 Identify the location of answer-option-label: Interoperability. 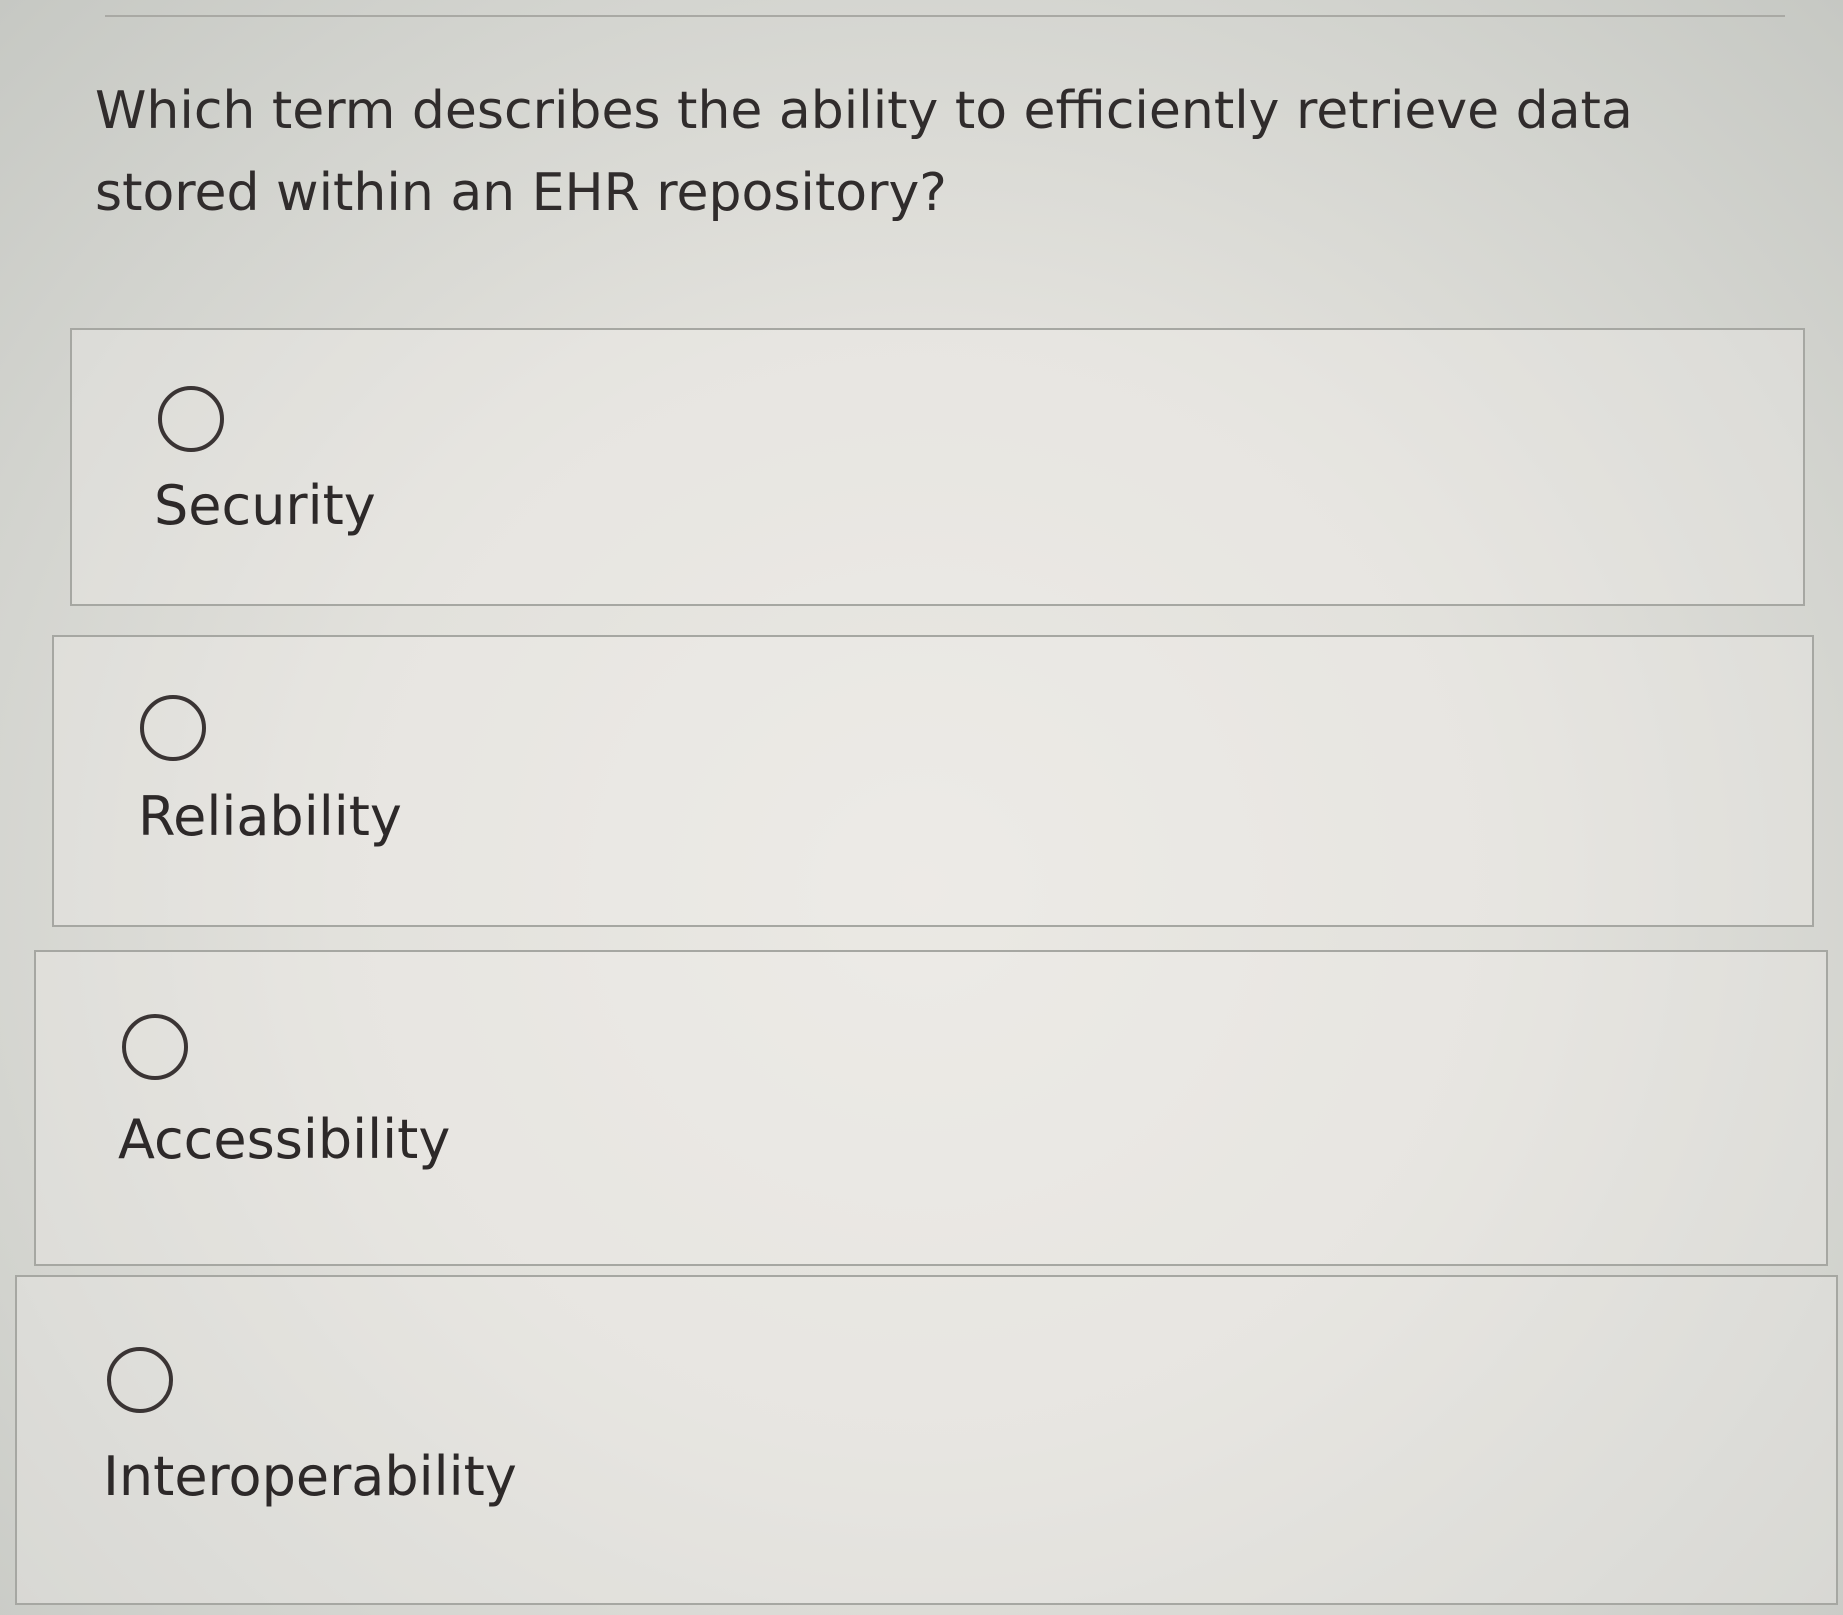
(310, 1476).